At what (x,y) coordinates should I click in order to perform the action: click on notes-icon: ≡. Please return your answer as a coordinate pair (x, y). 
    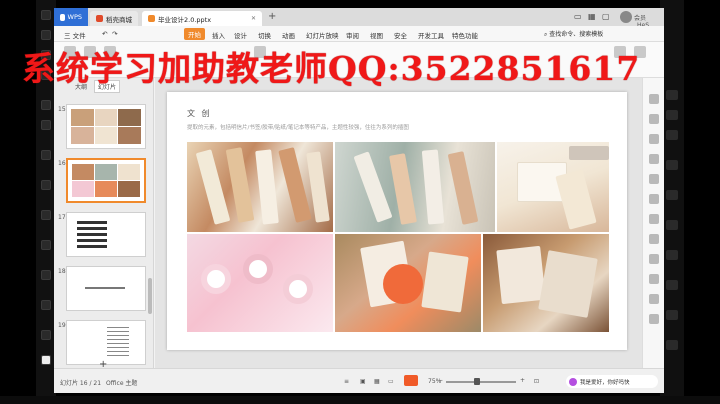
    Looking at the image, I should click on (346, 381).